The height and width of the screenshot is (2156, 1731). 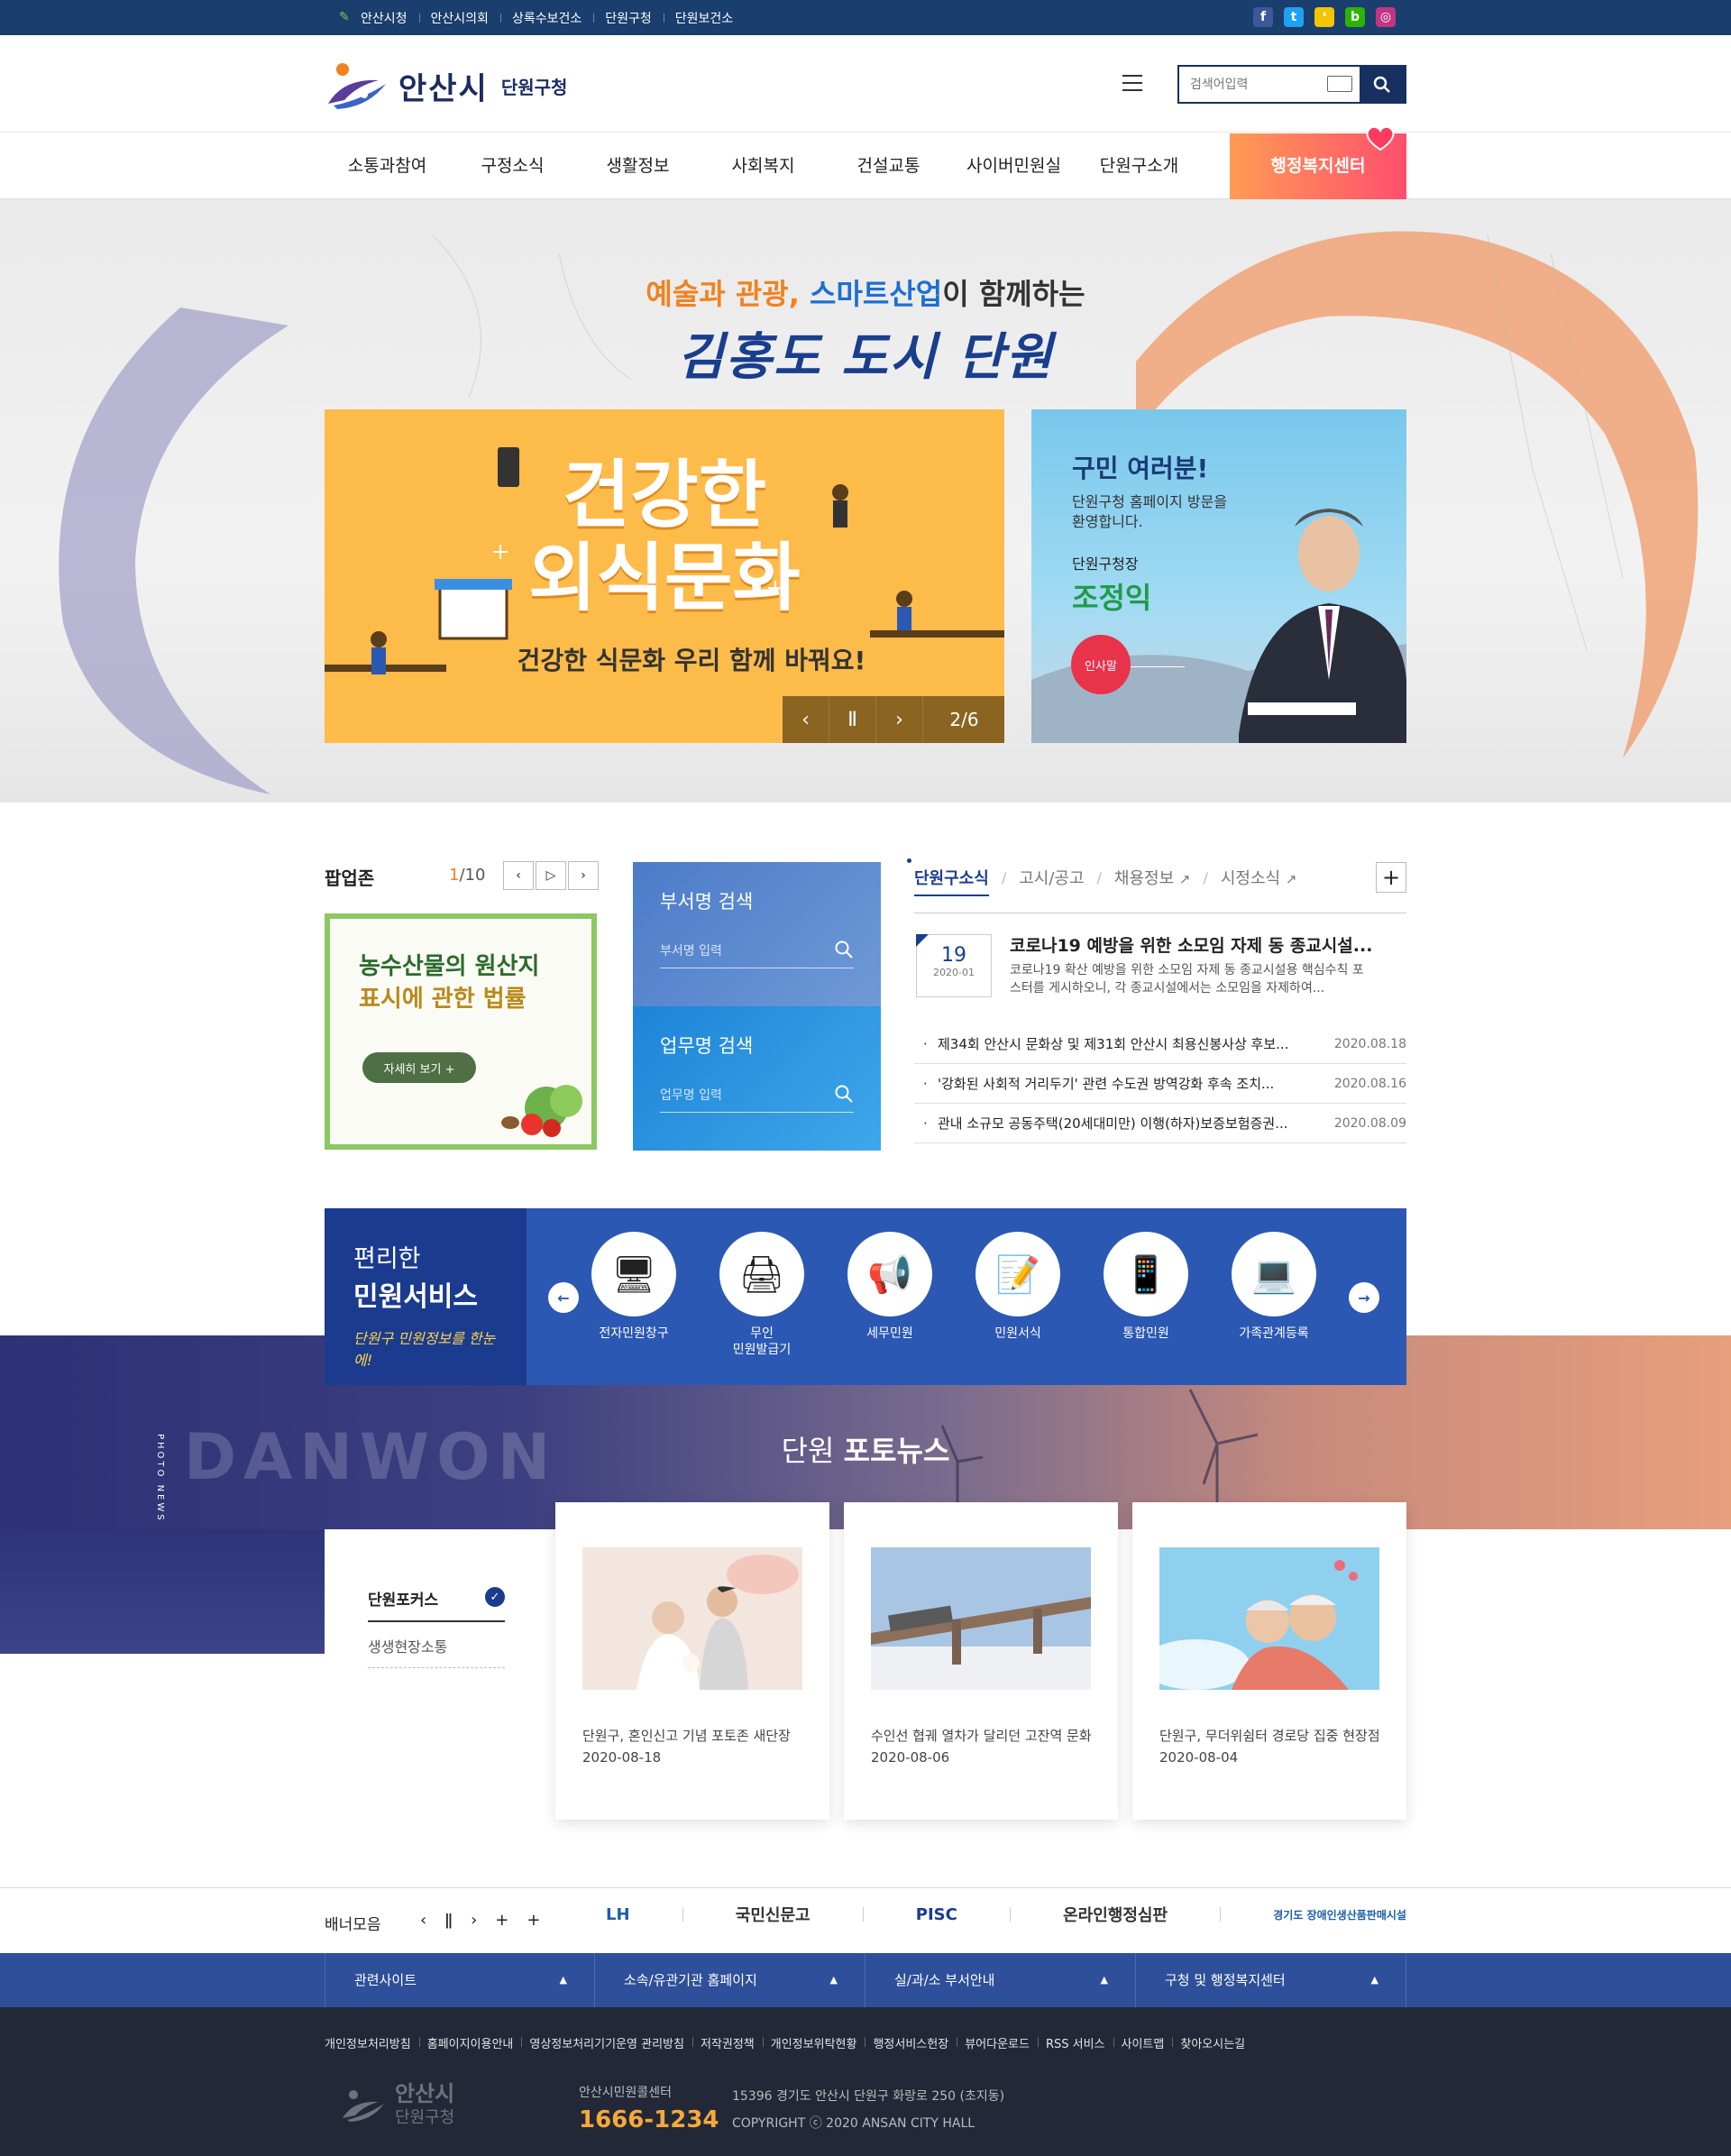 I want to click on virtual-keyboard-icon, so click(x=1339, y=84).